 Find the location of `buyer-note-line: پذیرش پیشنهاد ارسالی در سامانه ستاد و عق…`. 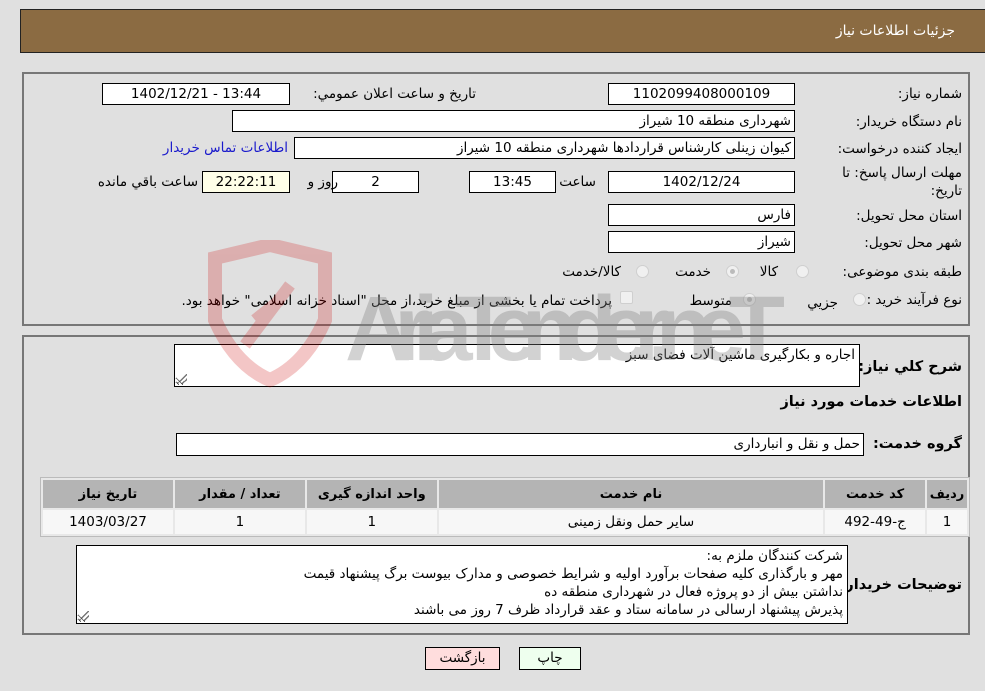

buyer-note-line: پذیرش پیشنهاد ارسالی در سامانه ستاد و عق… is located at coordinates (628, 610).